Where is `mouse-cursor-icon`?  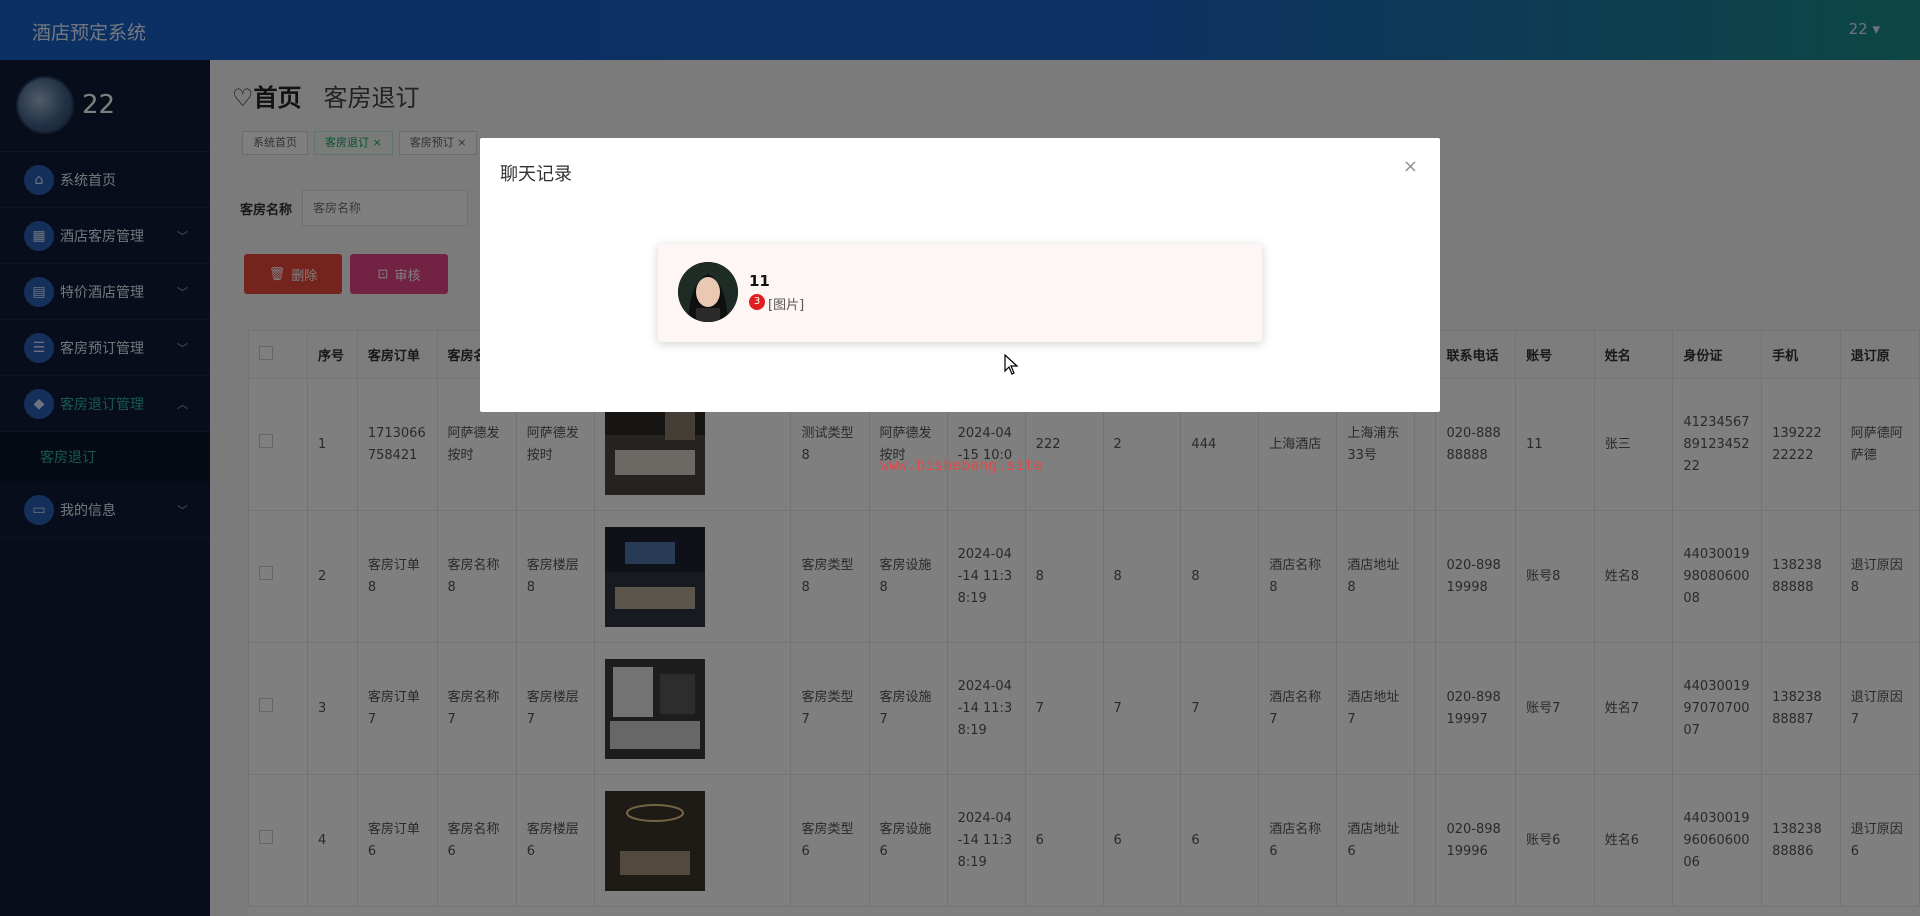
mouse-cursor-icon is located at coordinates (1011, 364).